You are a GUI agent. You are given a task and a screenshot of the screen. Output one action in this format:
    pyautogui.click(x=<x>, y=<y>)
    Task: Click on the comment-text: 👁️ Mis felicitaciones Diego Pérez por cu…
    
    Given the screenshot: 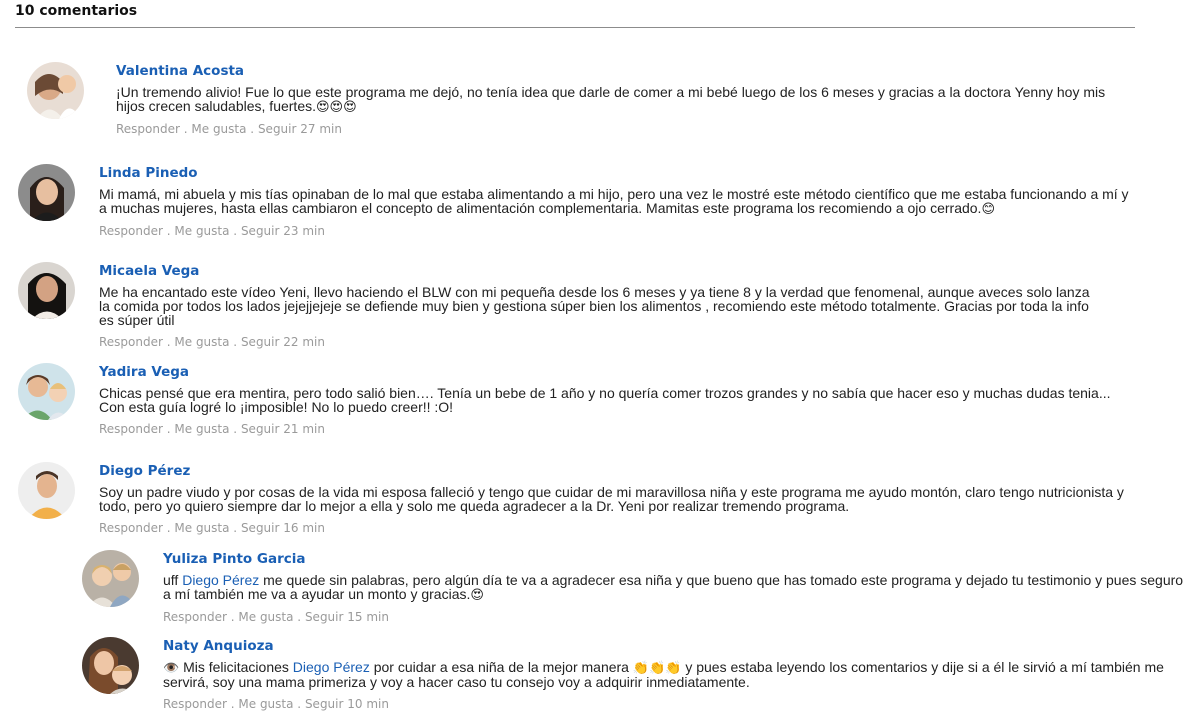 What is the action you would take?
    pyautogui.click(x=663, y=674)
    